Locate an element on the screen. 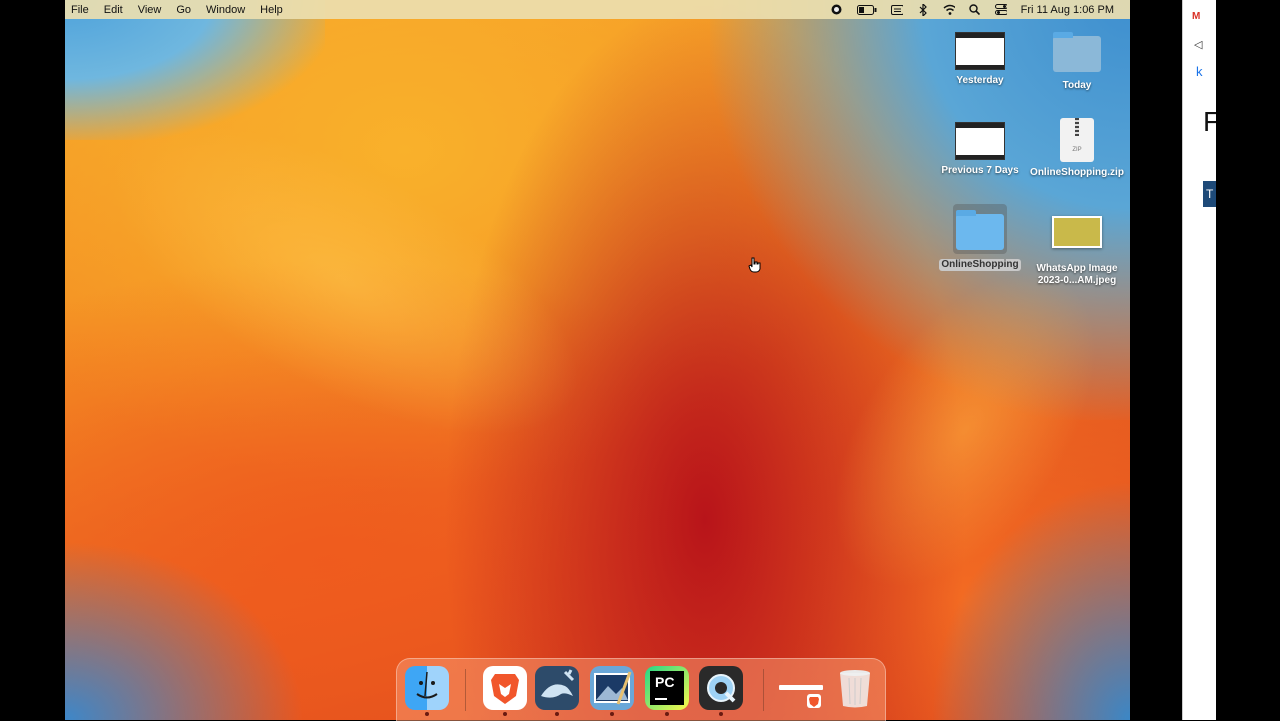  menu-go: Go is located at coordinates (186, 10).